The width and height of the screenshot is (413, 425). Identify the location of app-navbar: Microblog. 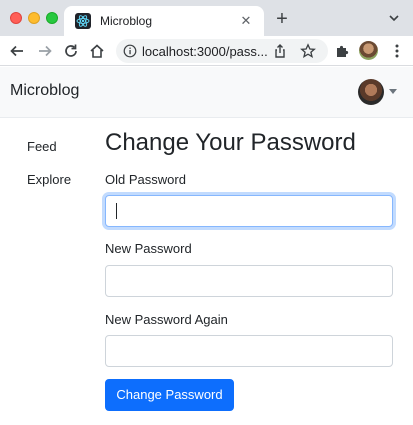
(206, 92).